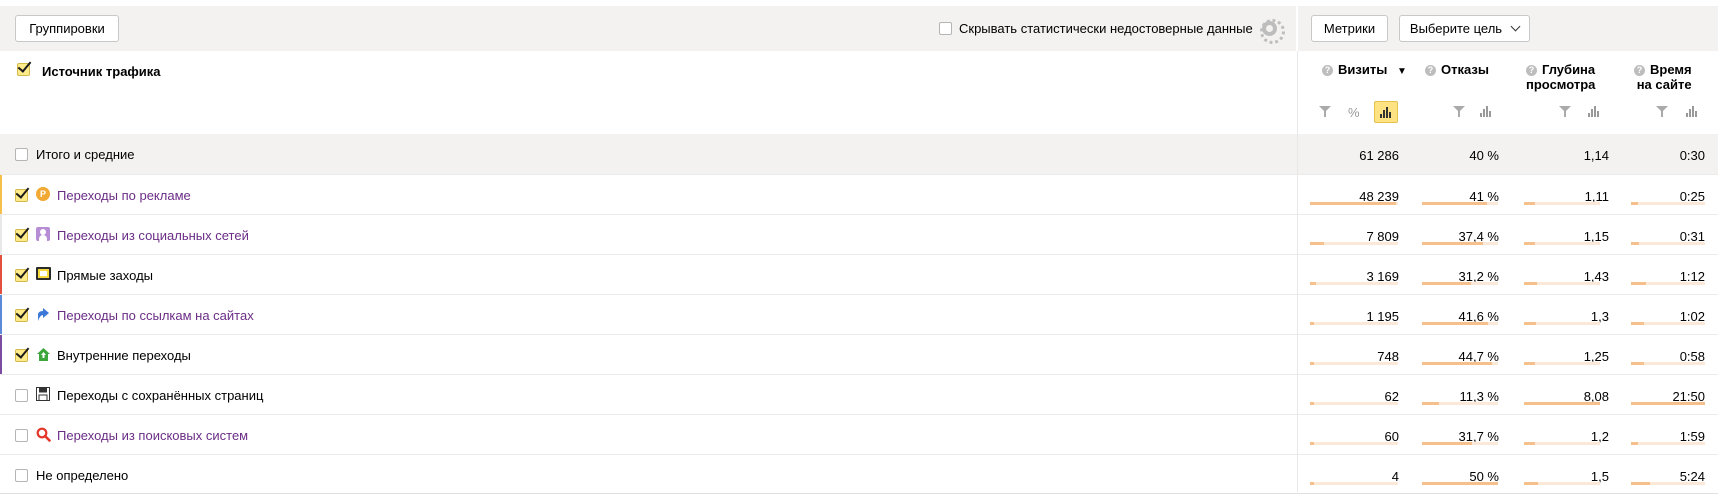  I want to click on ad-coin-icon: Р, so click(43, 194).